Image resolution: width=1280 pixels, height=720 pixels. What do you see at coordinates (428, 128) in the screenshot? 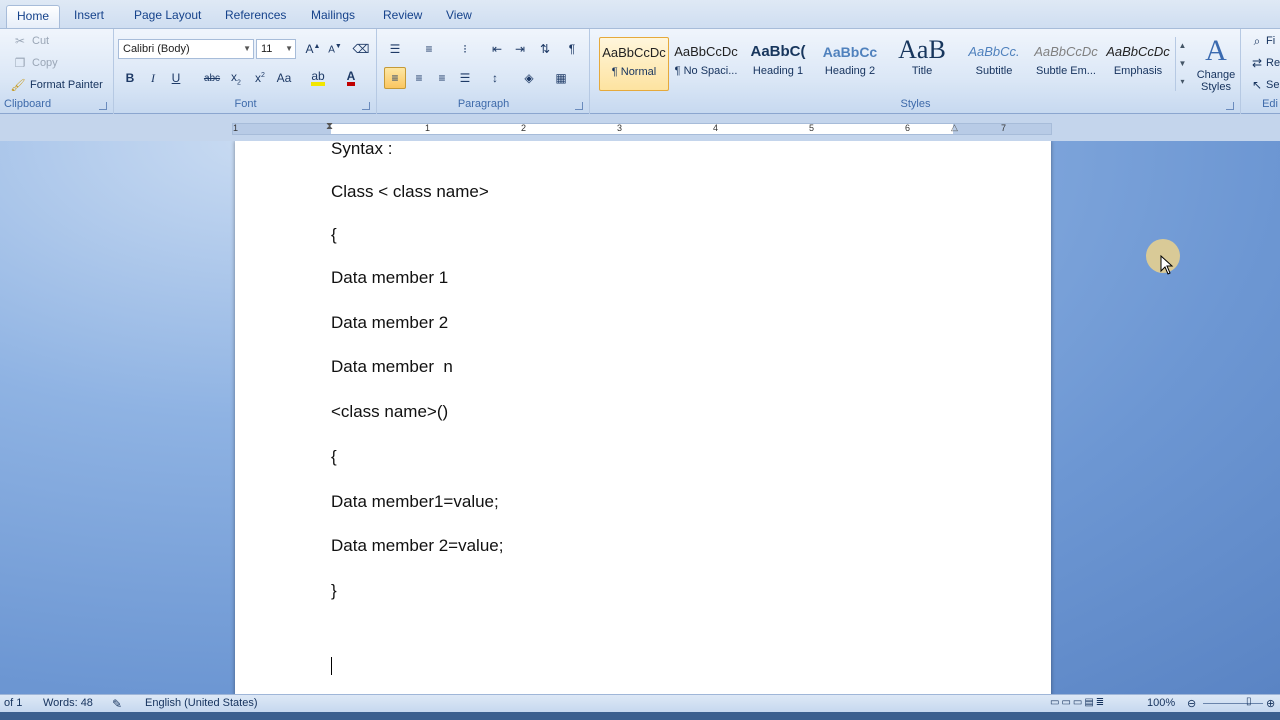
I see `ruler-number: 1` at bounding box center [428, 128].